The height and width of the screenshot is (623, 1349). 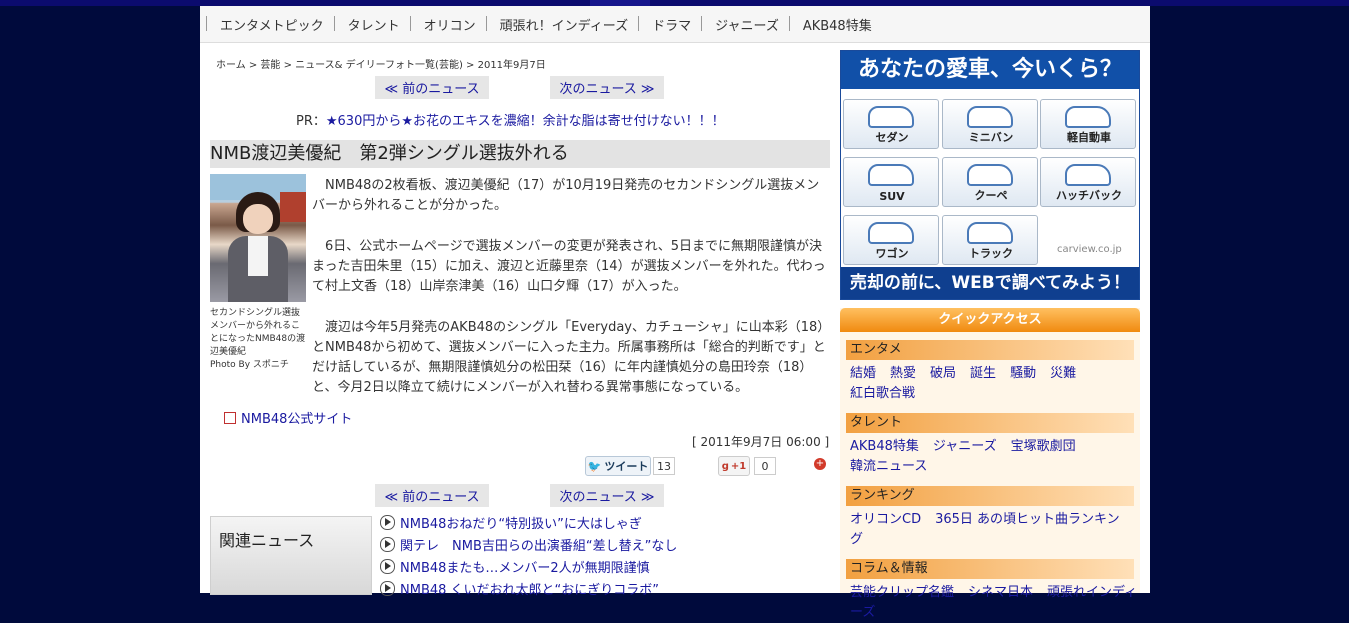 I want to click on external-link-label: NMB48公式サイト, so click(x=296, y=419).